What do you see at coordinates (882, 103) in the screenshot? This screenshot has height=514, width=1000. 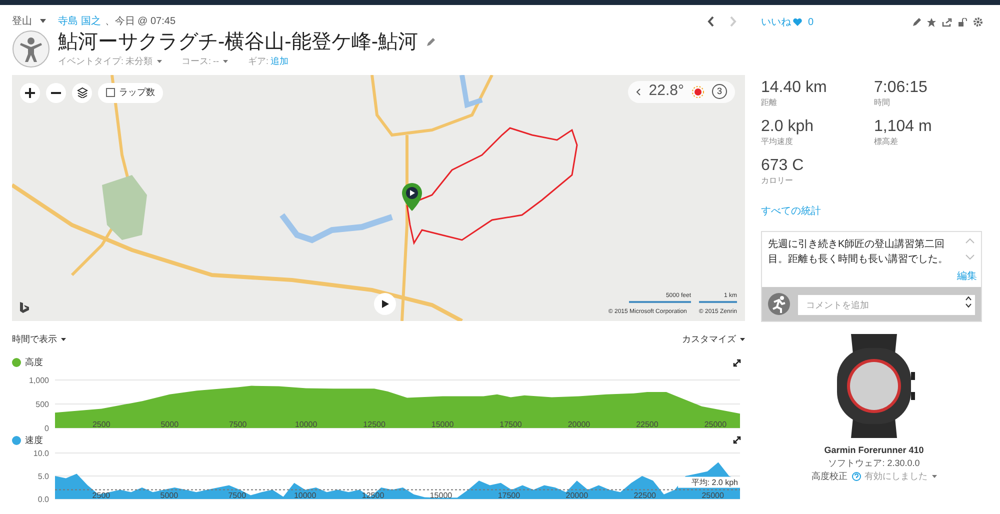 I see `stat-label: 時間` at bounding box center [882, 103].